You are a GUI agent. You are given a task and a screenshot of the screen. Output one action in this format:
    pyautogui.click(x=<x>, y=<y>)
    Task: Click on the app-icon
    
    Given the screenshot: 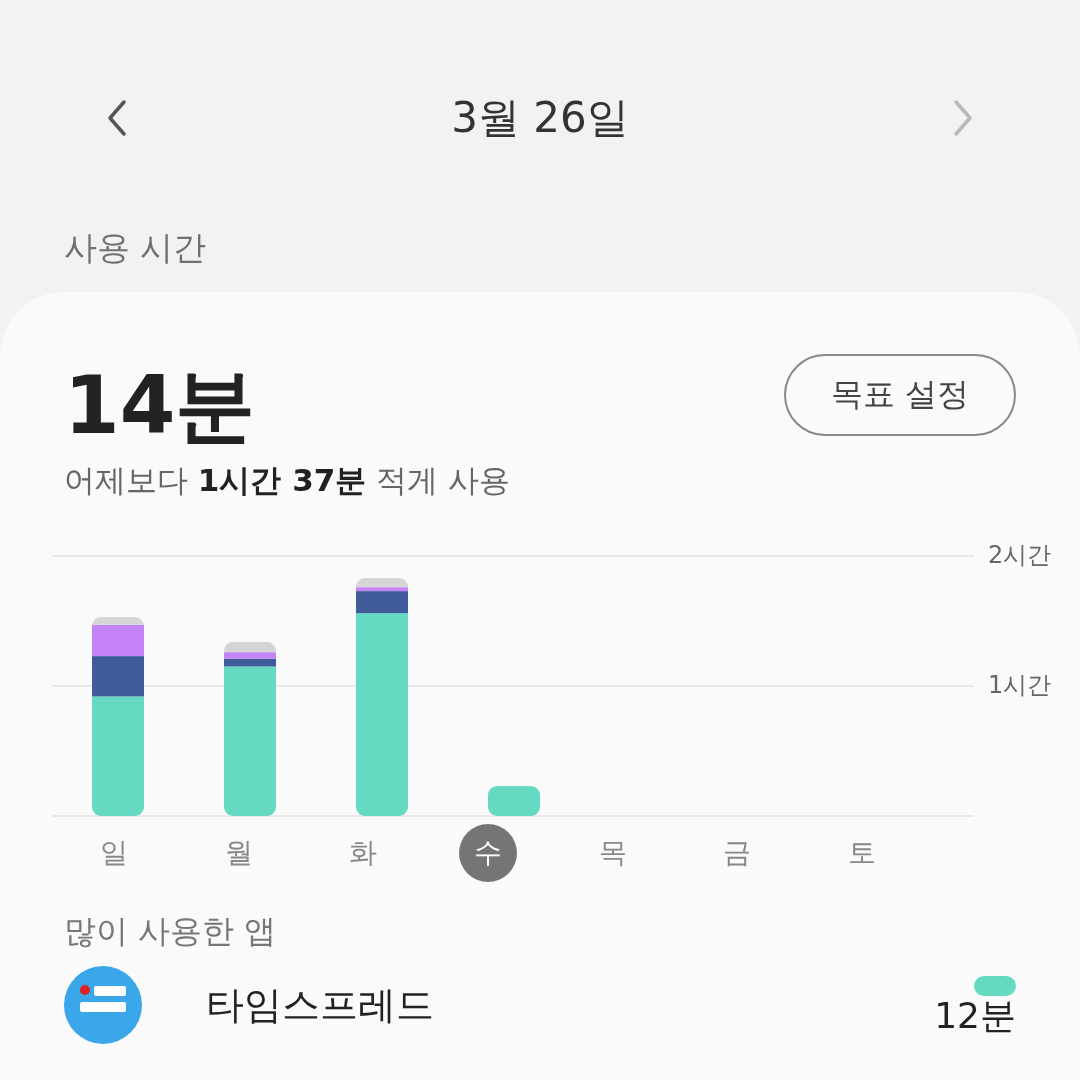 What is the action you would take?
    pyautogui.click(x=103, y=1005)
    